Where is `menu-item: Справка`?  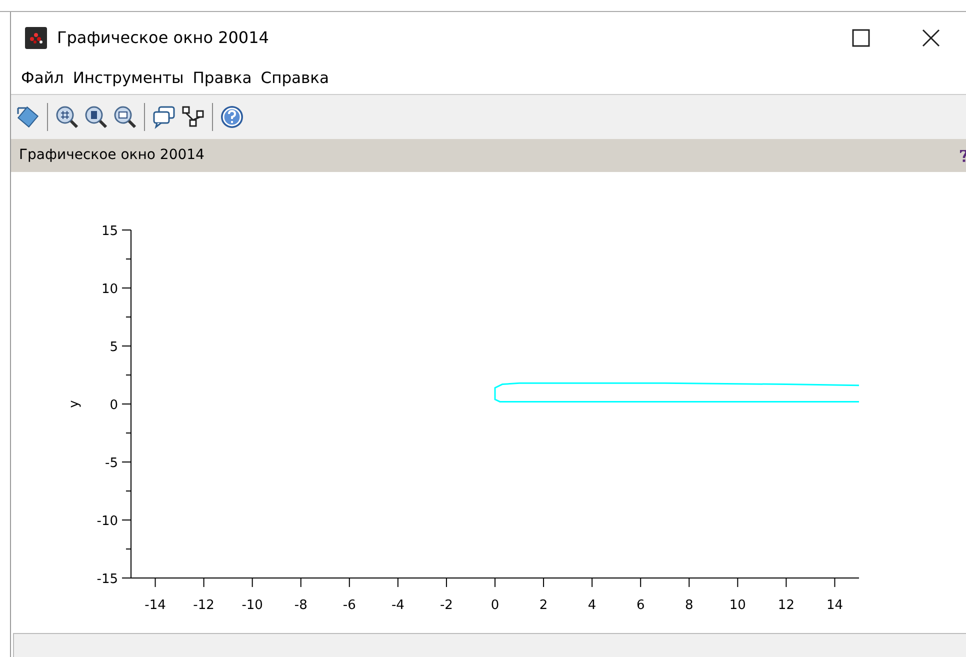
menu-item: Справка is located at coordinates (295, 79).